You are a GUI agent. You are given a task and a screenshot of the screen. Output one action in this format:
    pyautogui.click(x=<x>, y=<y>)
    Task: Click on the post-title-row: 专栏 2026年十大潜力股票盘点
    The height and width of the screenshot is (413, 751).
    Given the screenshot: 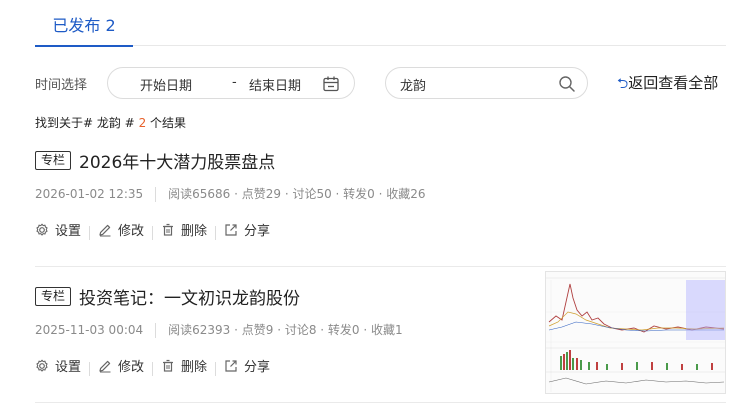 What is the action you would take?
    pyautogui.click(x=155, y=160)
    